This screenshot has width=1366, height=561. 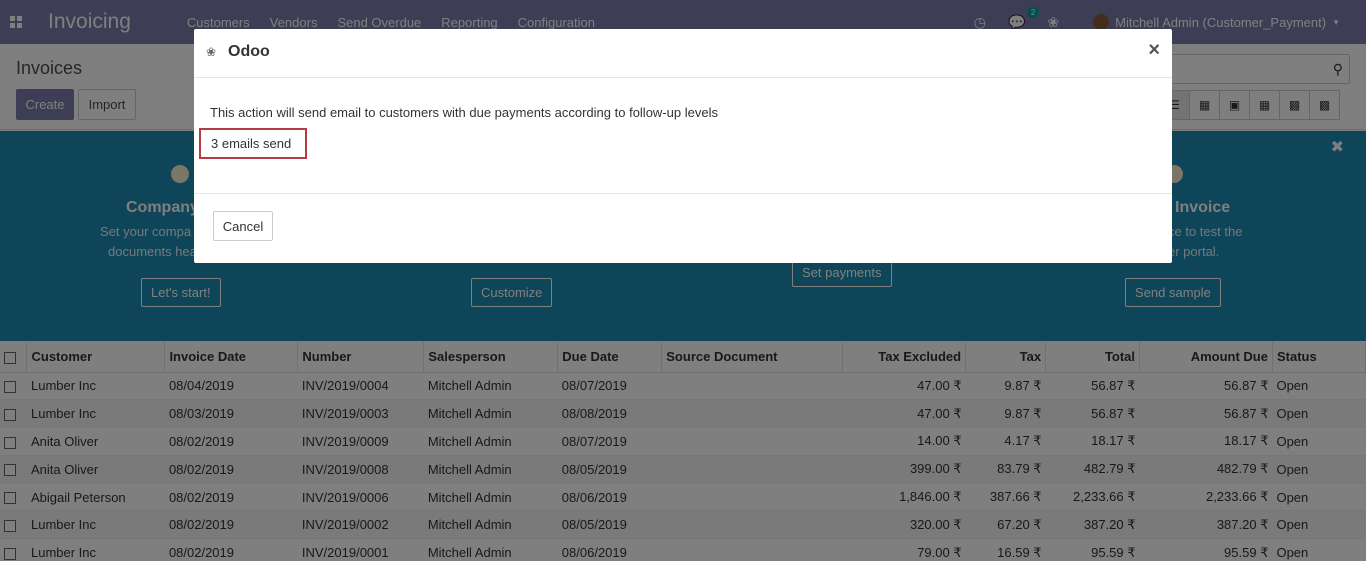 I want to click on close-icon: ×, so click(x=1154, y=50).